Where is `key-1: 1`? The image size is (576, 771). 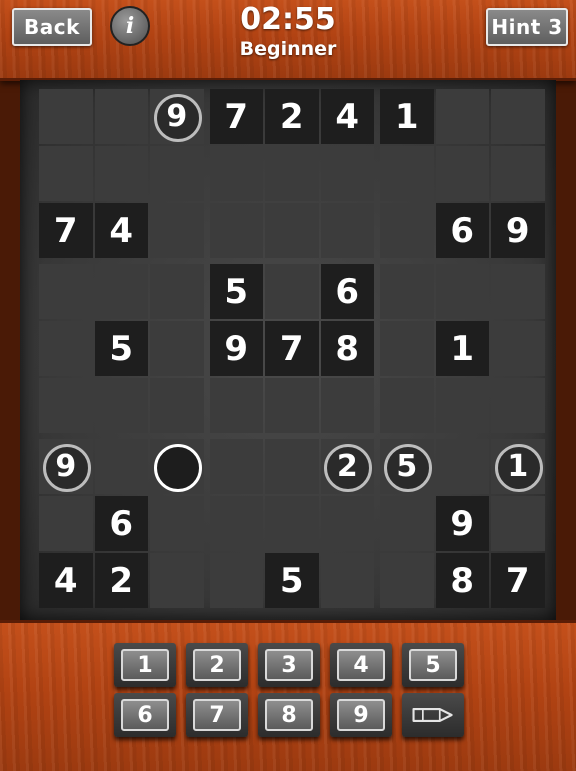 key-1: 1 is located at coordinates (145, 665).